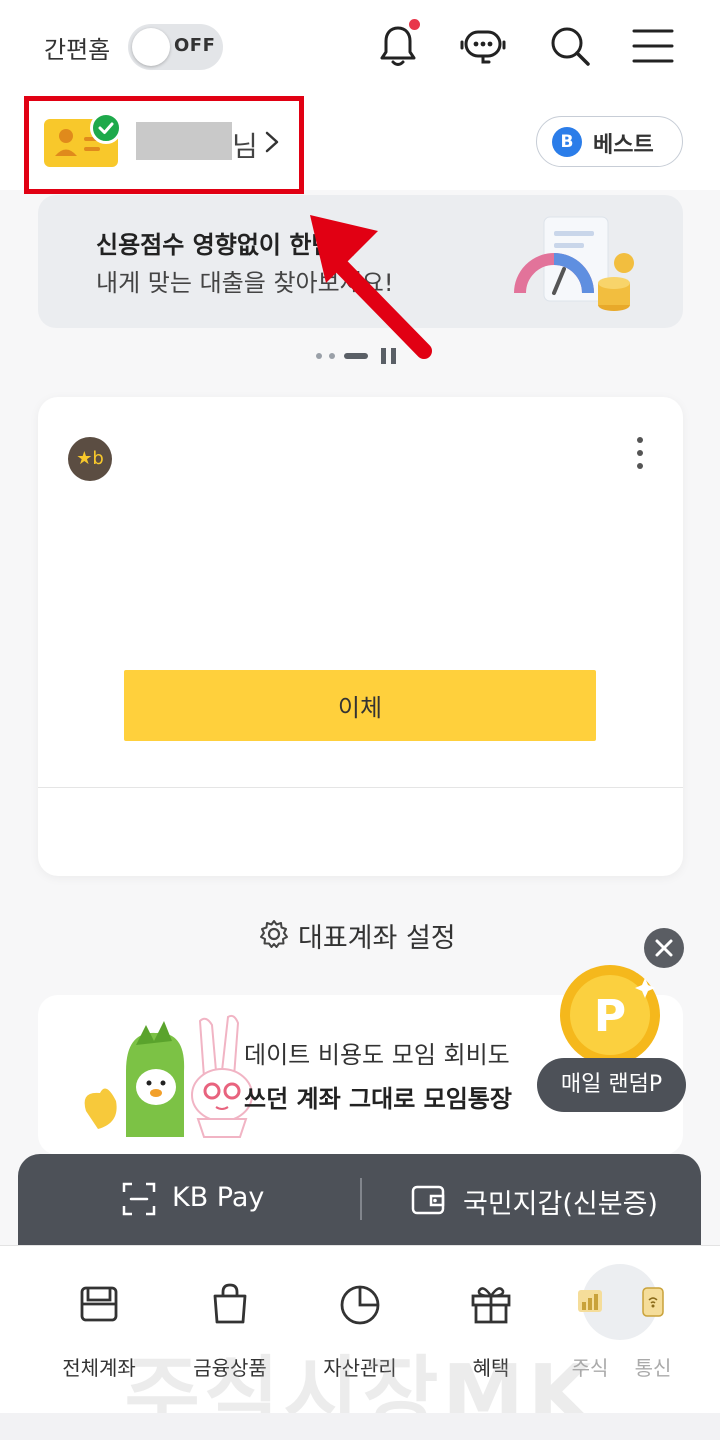 This screenshot has height=1440, width=720. What do you see at coordinates (377, 938) in the screenshot?
I see `representative-account-label: 대표계좌 설정` at bounding box center [377, 938].